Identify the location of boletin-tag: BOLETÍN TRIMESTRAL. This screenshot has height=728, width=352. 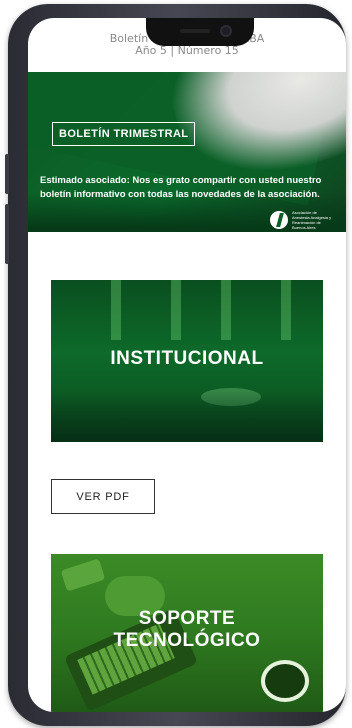
(124, 134).